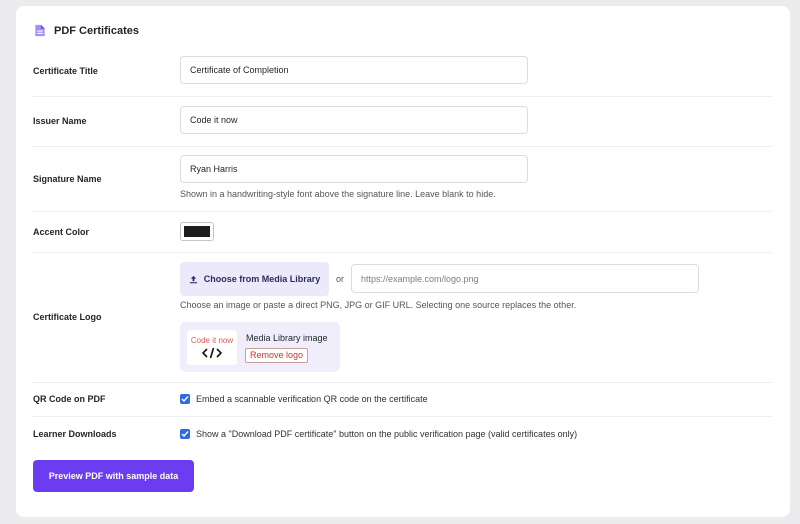 Image resolution: width=800 pixels, height=524 pixels. I want to click on certificate-title-label: Certificate Title, so click(65, 71).